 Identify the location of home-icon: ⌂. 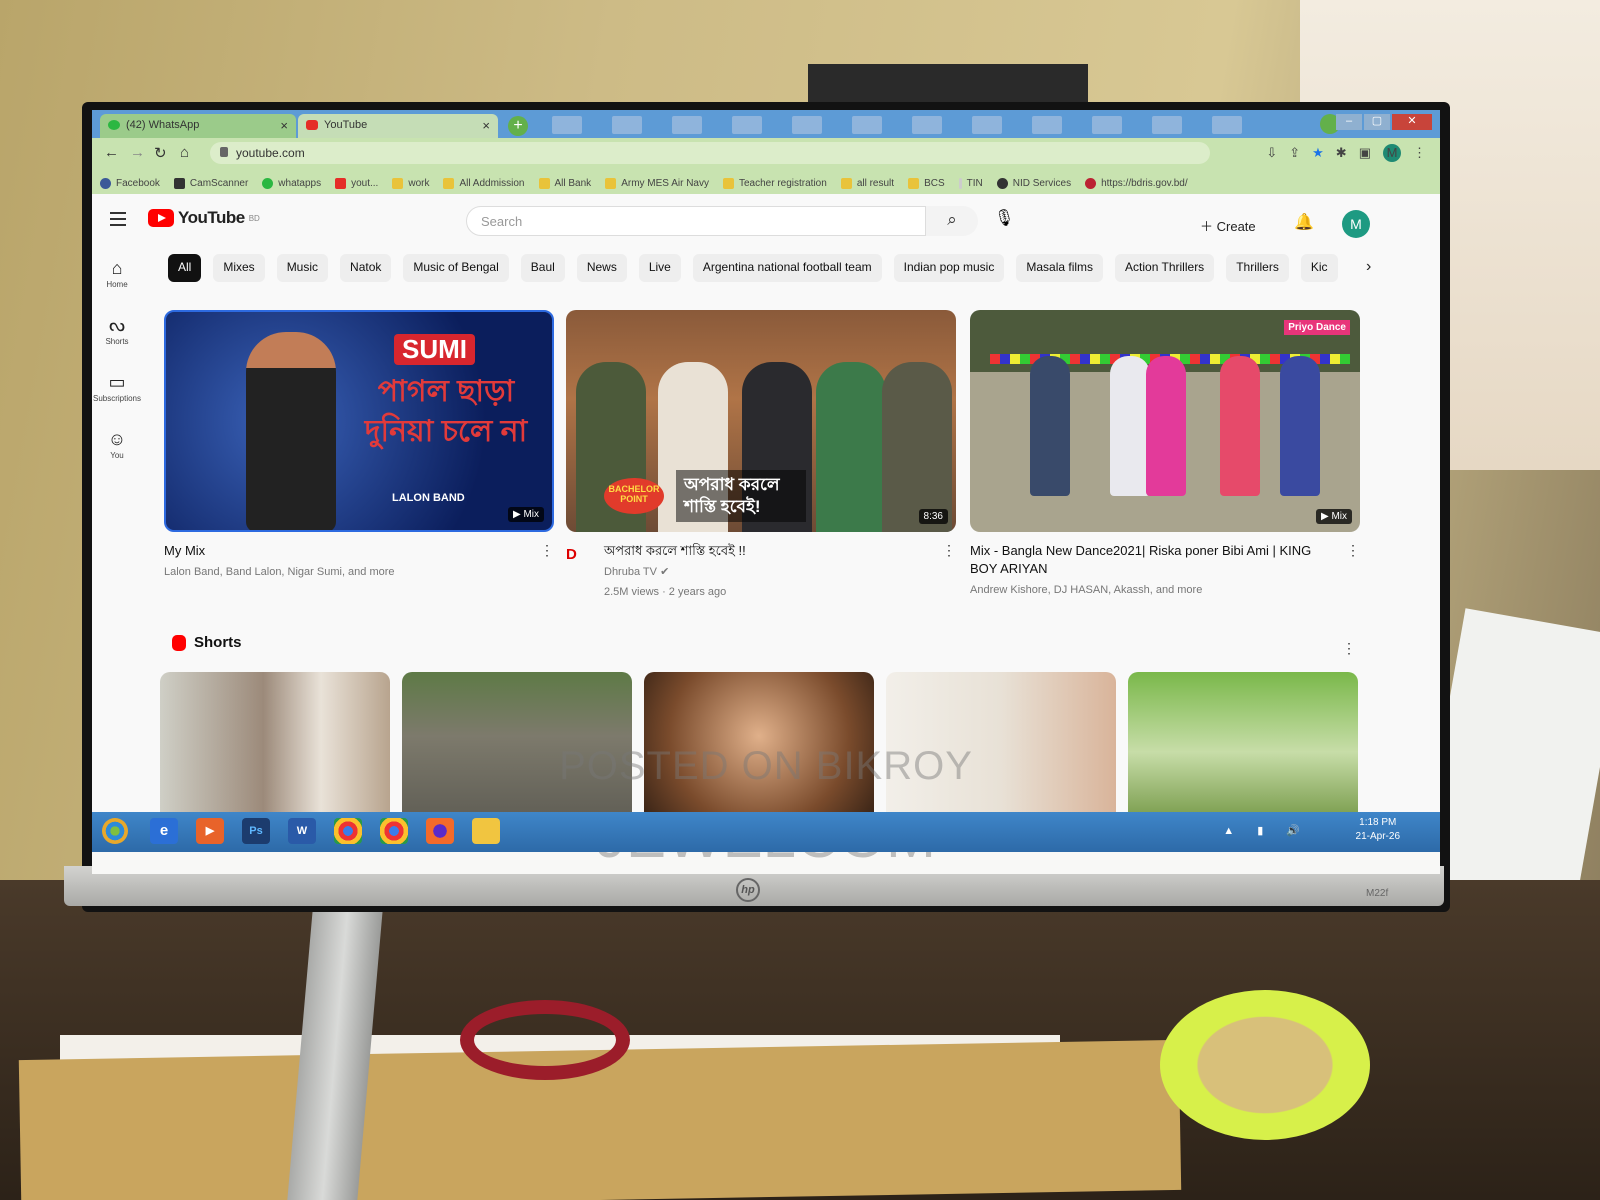
(184, 152).